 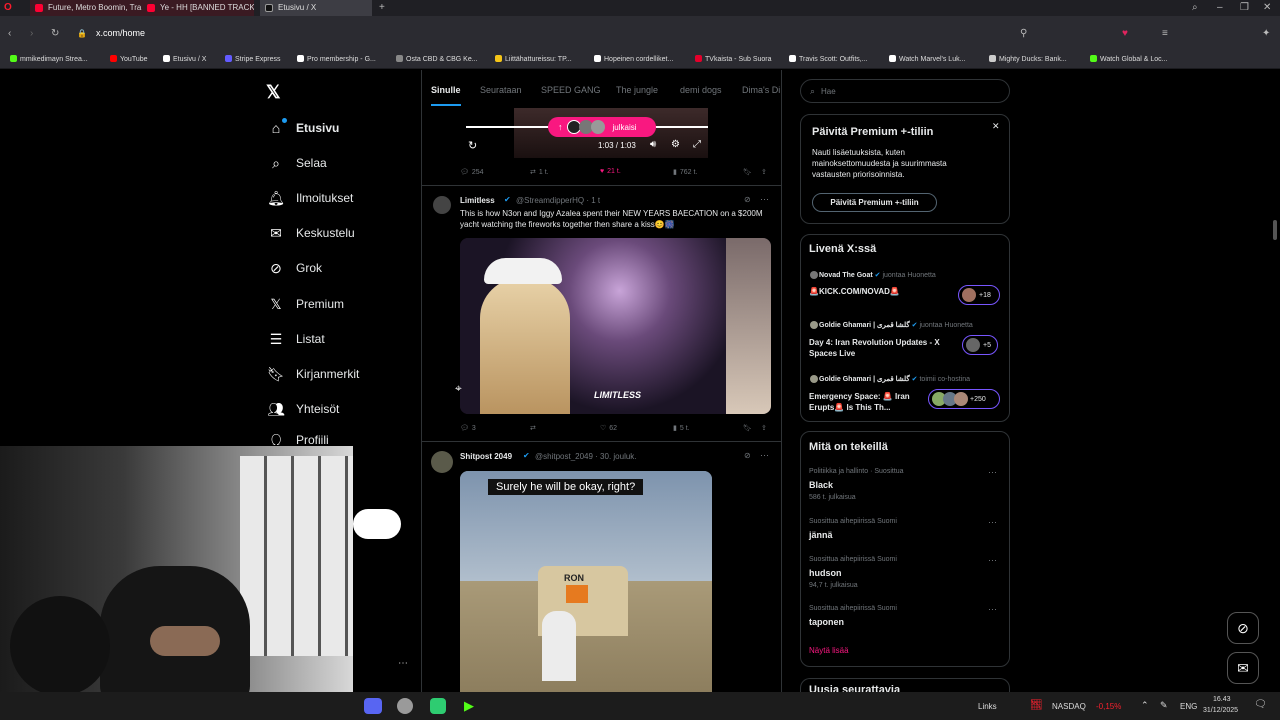 What do you see at coordinates (1195, 8) in the screenshot?
I see `search-tabs-icon: ⌕` at bounding box center [1195, 8].